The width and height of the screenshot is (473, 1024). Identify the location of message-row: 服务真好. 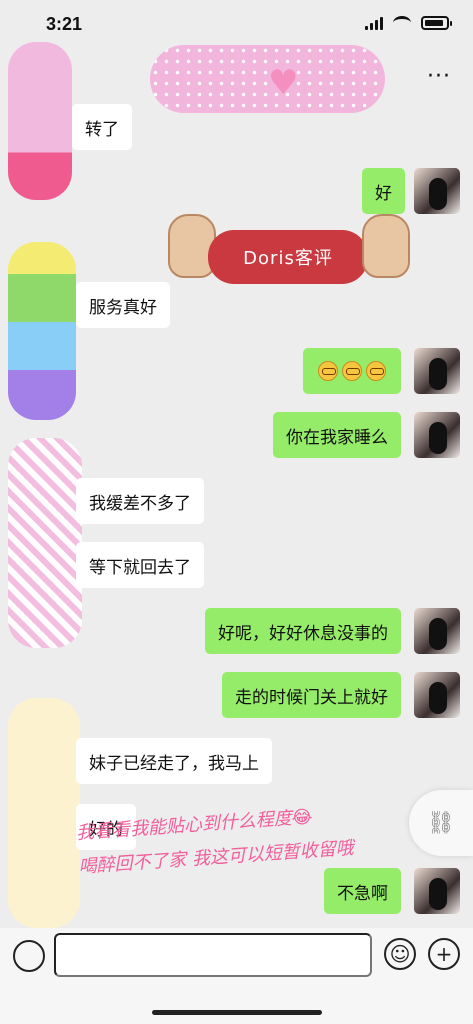
(123, 305).